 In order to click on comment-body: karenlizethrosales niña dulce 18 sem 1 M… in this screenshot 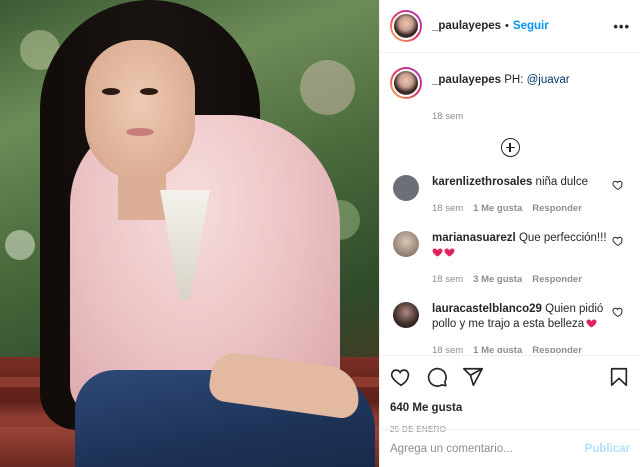, I will do `click(522, 195)`.